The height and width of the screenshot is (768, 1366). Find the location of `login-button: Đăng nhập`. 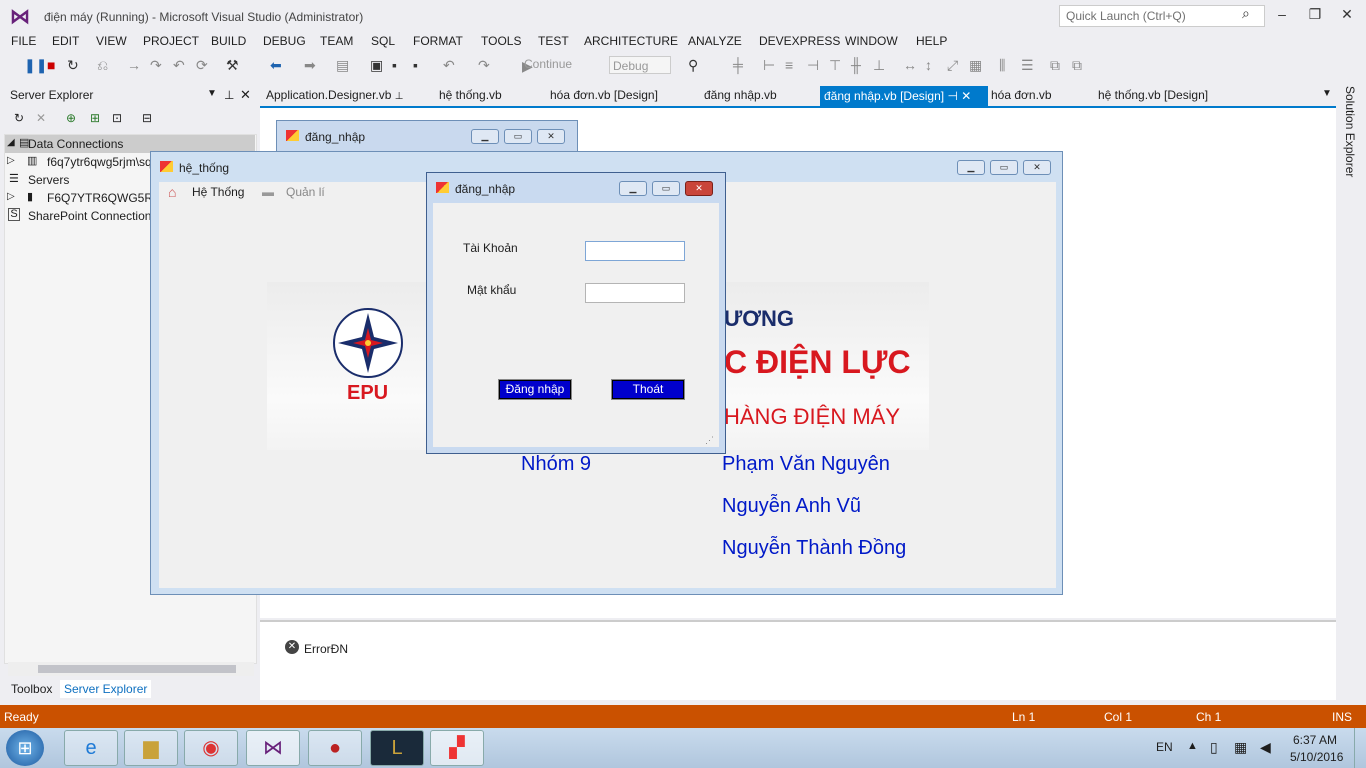

login-button: Đăng nhập is located at coordinates (535, 389).